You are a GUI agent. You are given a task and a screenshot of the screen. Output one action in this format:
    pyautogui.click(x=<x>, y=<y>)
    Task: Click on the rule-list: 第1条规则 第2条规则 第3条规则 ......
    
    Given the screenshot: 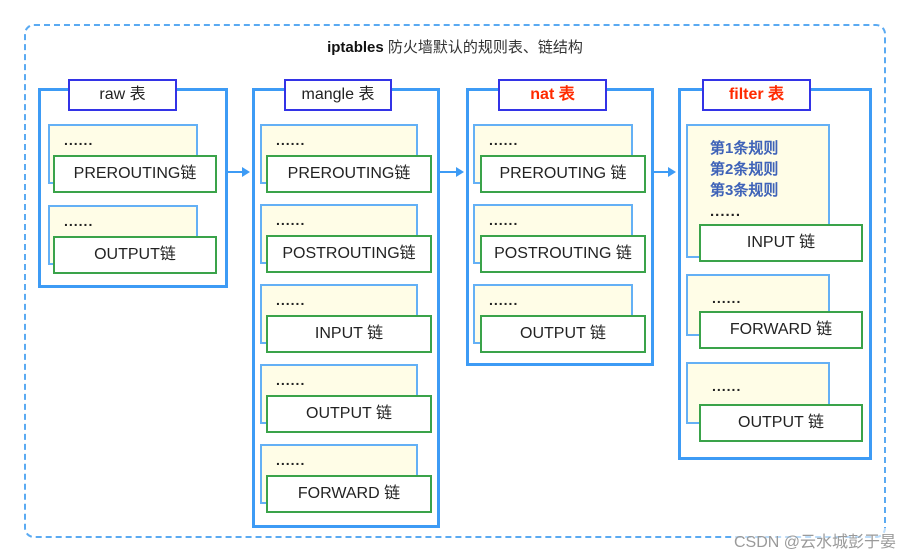 What is the action you would take?
    pyautogui.click(x=744, y=180)
    